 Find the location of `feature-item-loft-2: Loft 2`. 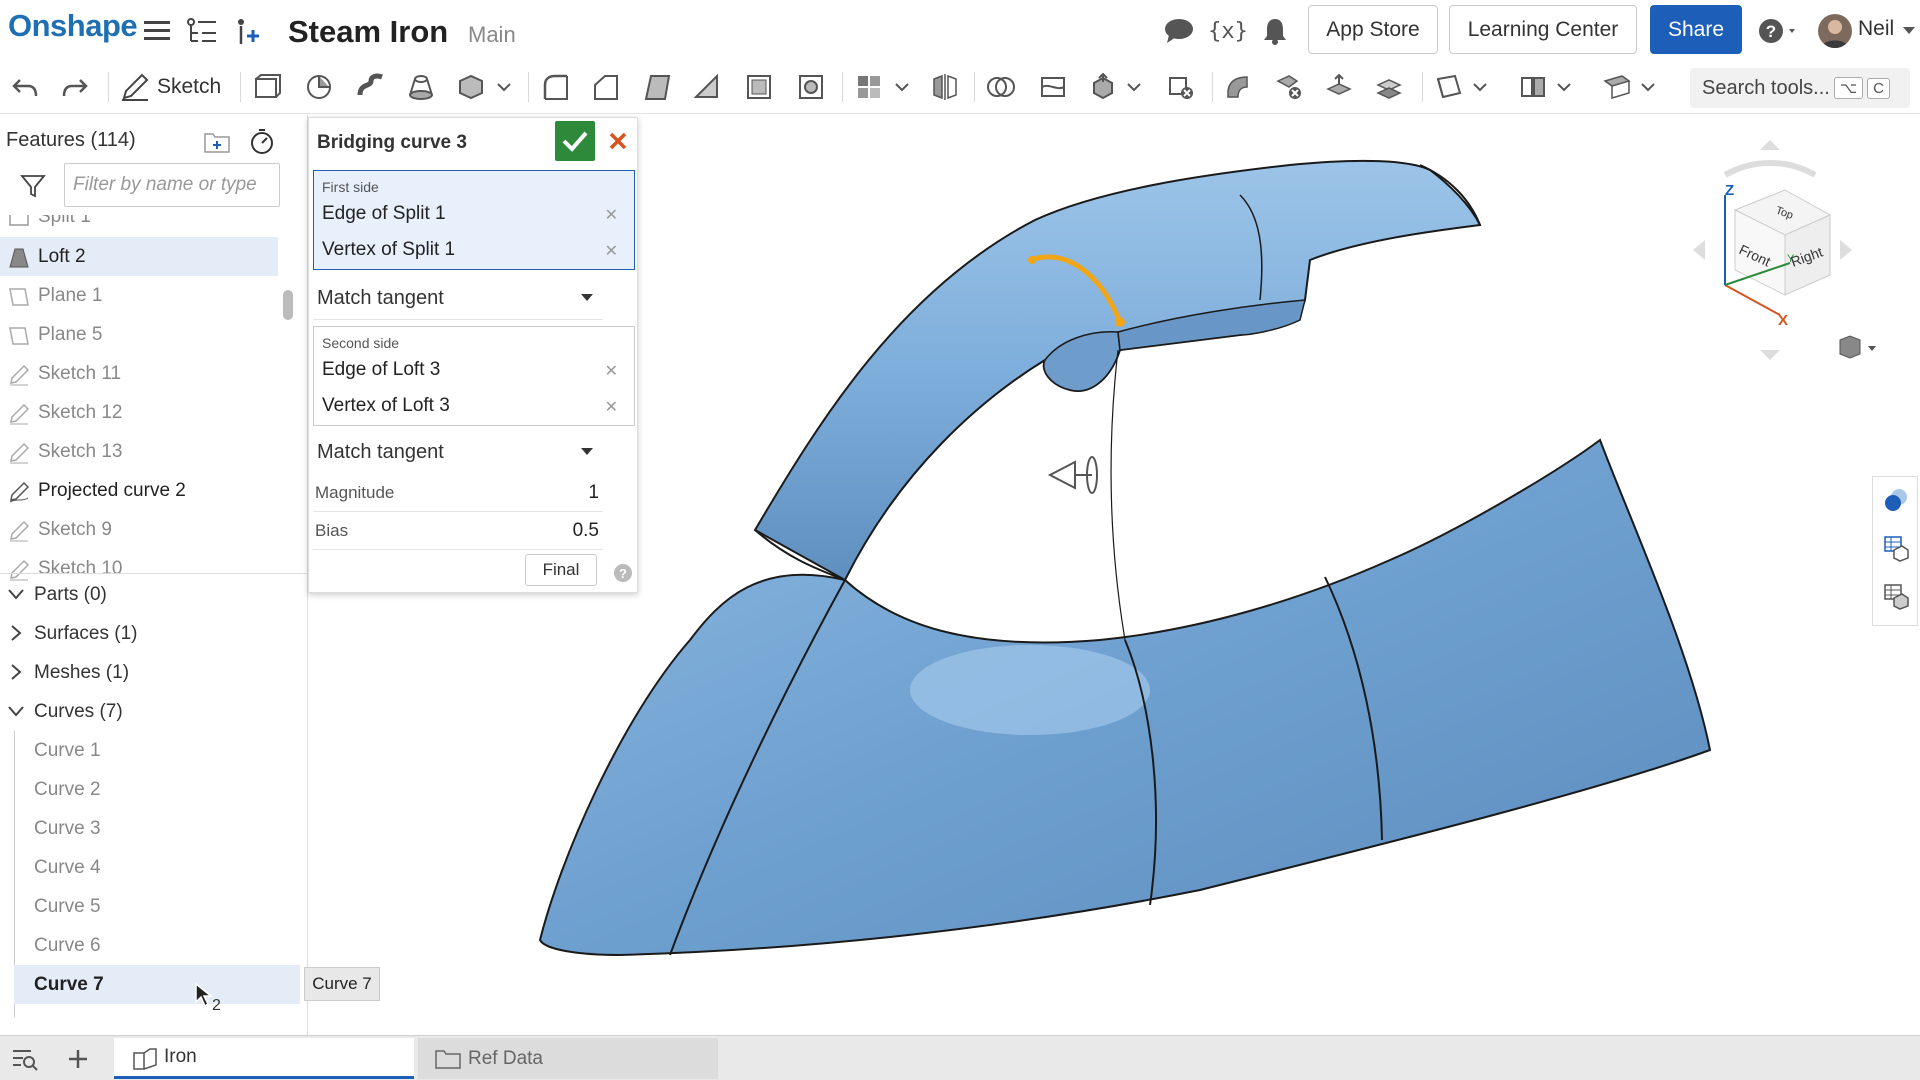

feature-item-loft-2: Loft 2 is located at coordinates (139, 256).